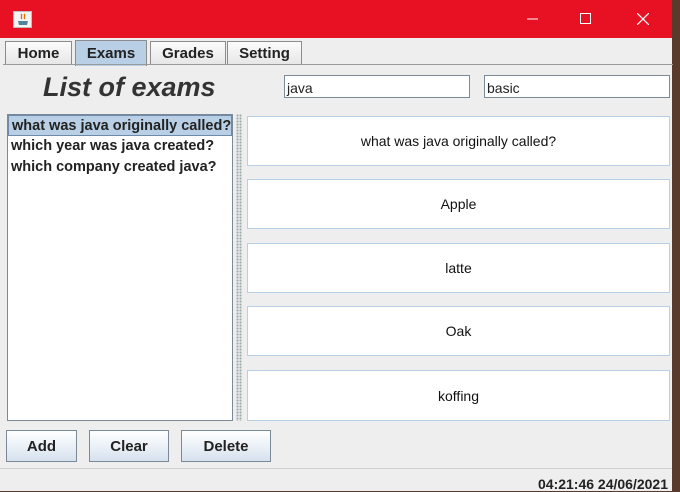 The image size is (680, 492). What do you see at coordinates (120, 146) in the screenshot?
I see `list-item: which year was java created?` at bounding box center [120, 146].